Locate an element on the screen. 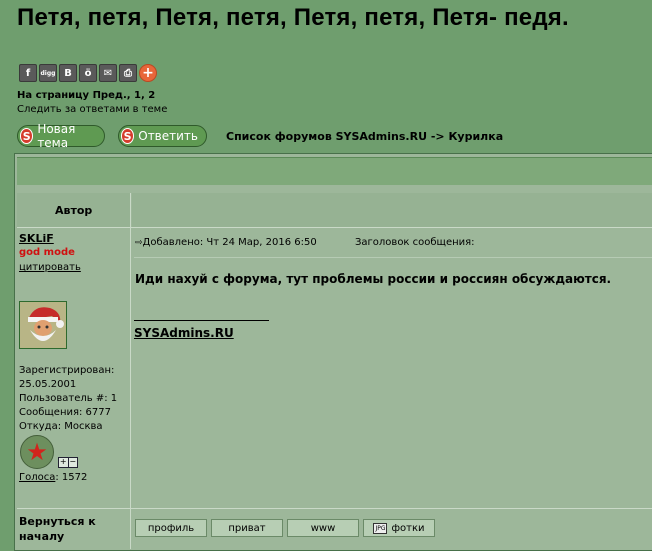 This screenshot has height=551, width=652. votes: Голоса: 1572 is located at coordinates (53, 477).